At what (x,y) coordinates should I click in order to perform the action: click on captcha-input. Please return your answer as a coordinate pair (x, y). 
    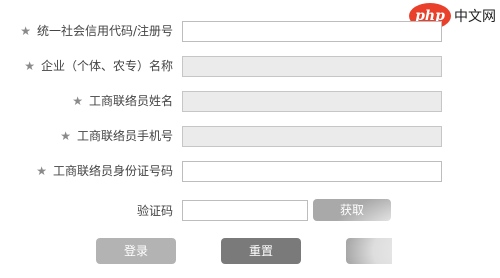
    Looking at the image, I should click on (245, 210).